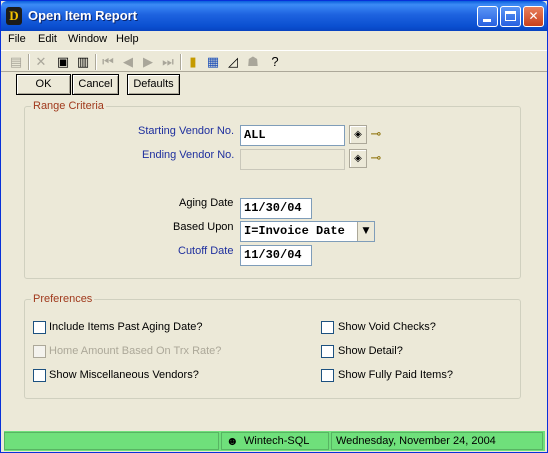 This screenshot has height=453, width=548. Describe the element at coordinates (213, 62) in the screenshot. I see `calculator-icon: ▦` at that location.